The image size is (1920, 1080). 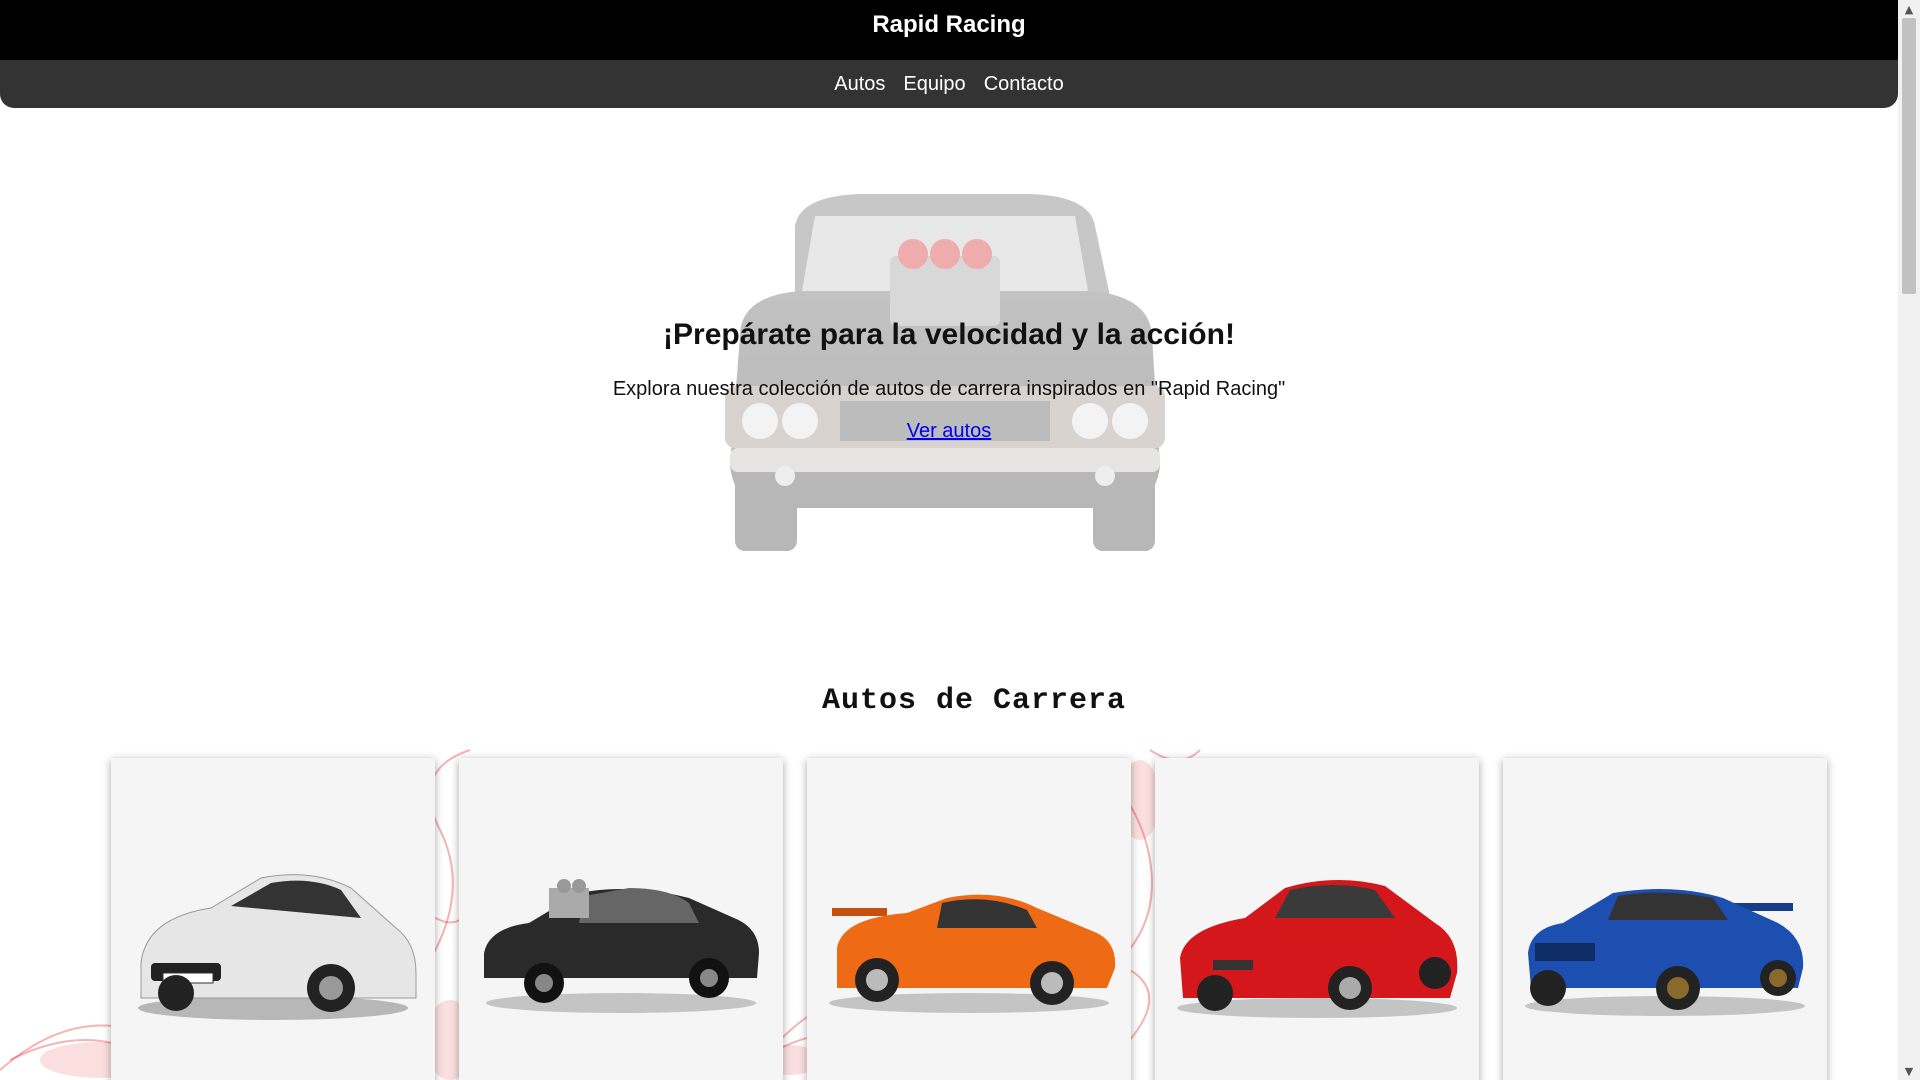 I want to click on nav-item-autos: Autos, so click(x=859, y=84).